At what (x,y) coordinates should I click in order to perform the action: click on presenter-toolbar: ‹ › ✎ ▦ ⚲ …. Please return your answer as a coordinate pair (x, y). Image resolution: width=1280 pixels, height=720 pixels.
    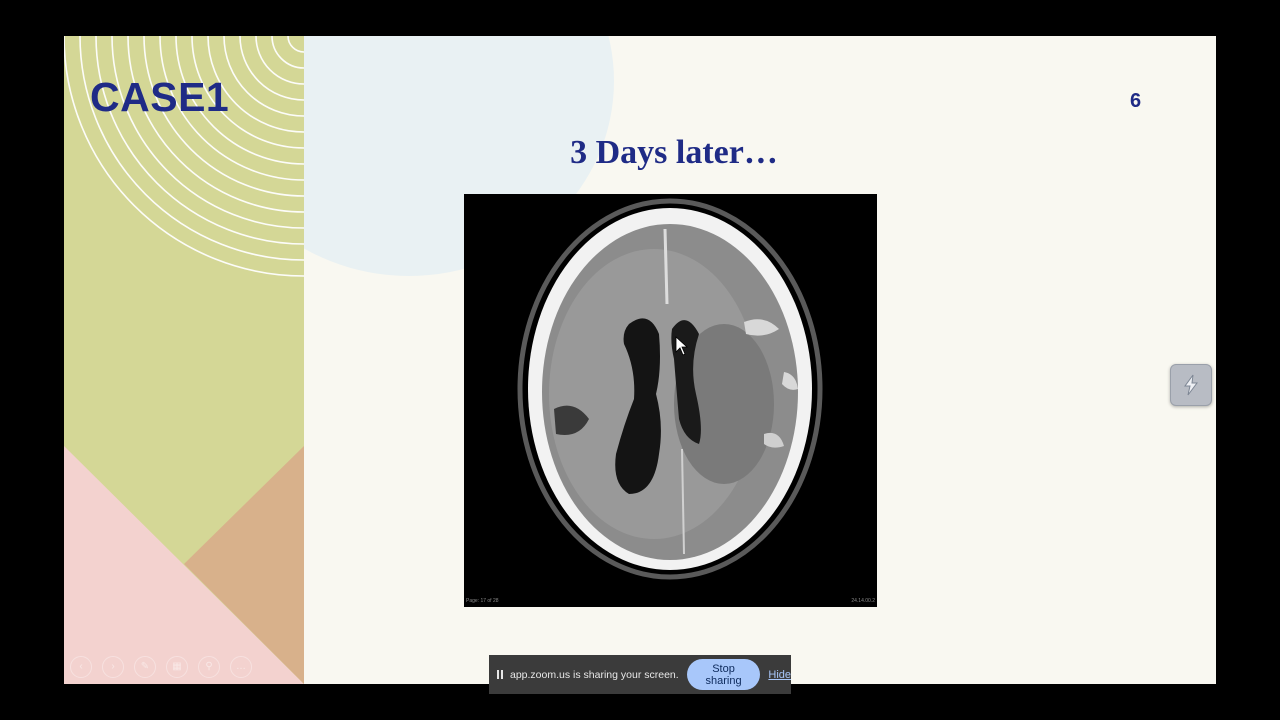
    Looking at the image, I should click on (161, 667).